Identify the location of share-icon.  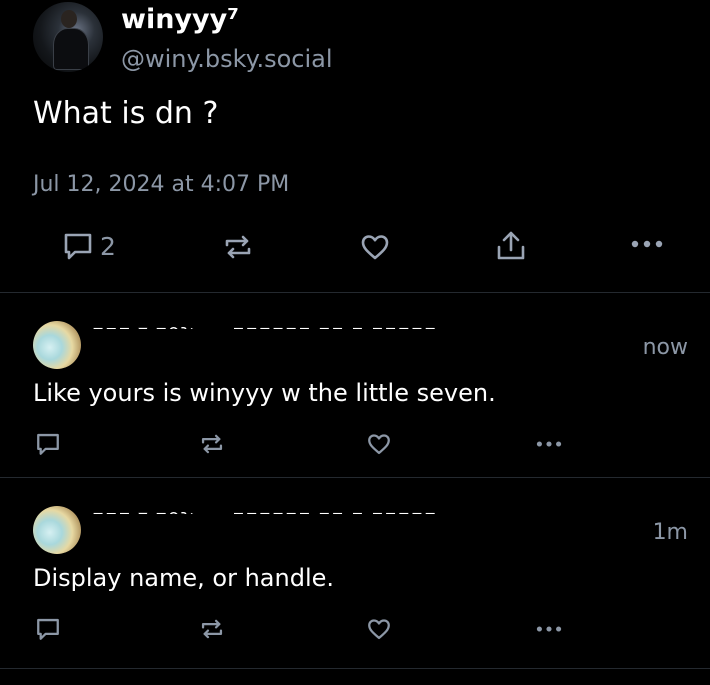
(511, 246).